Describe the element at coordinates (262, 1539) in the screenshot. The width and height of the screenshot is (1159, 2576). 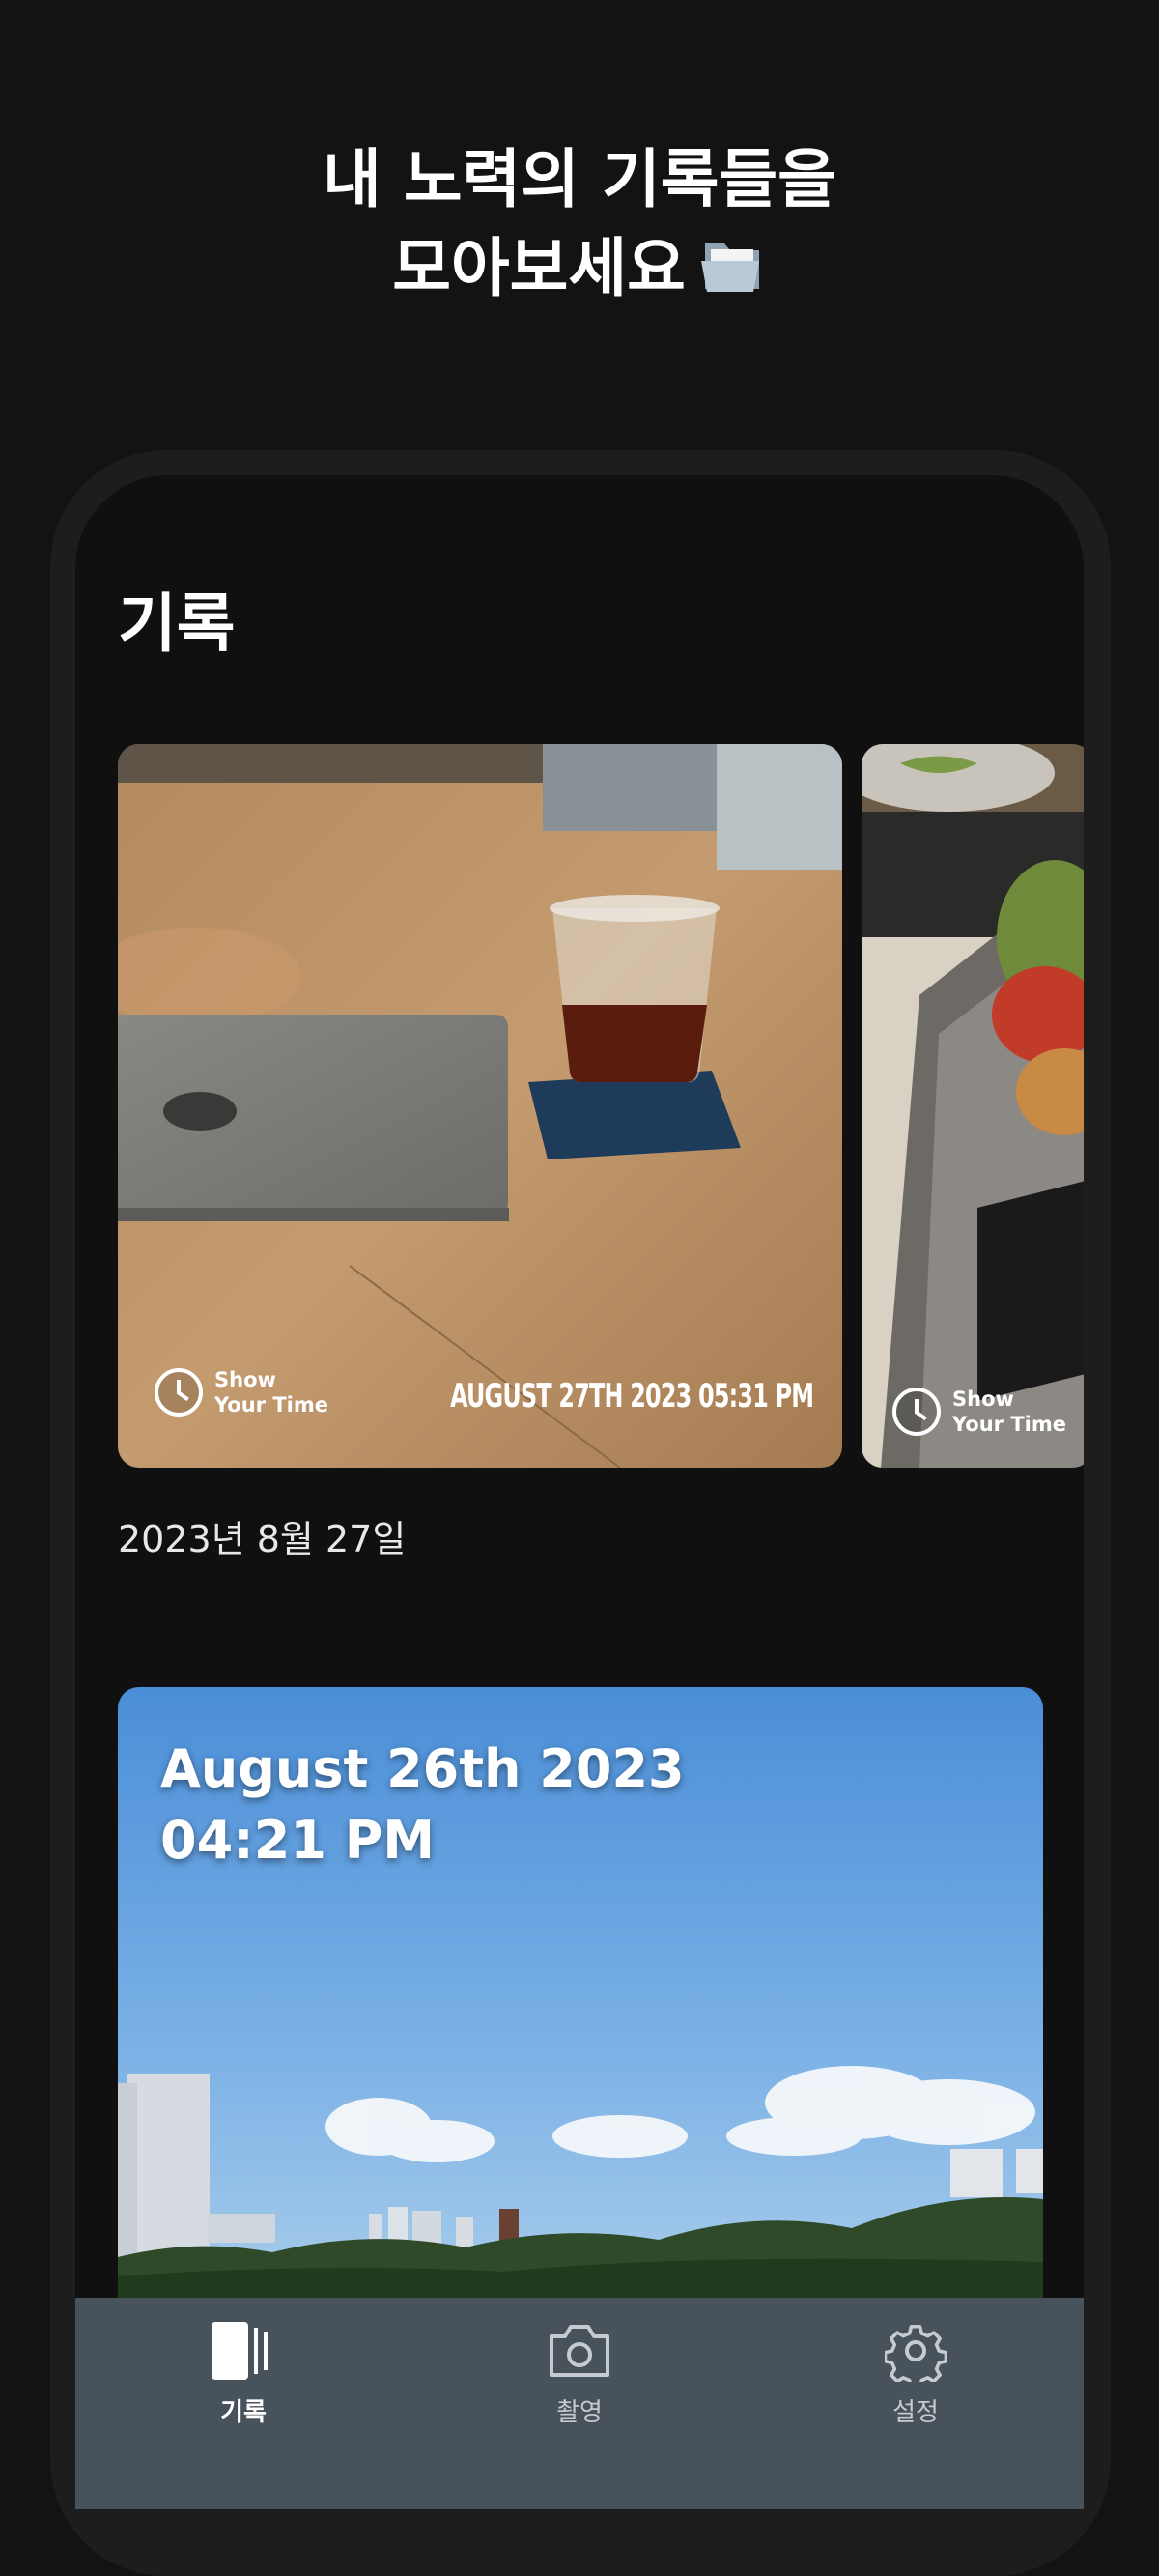
I see `record-date-label: 2023년 8월 27일` at that location.